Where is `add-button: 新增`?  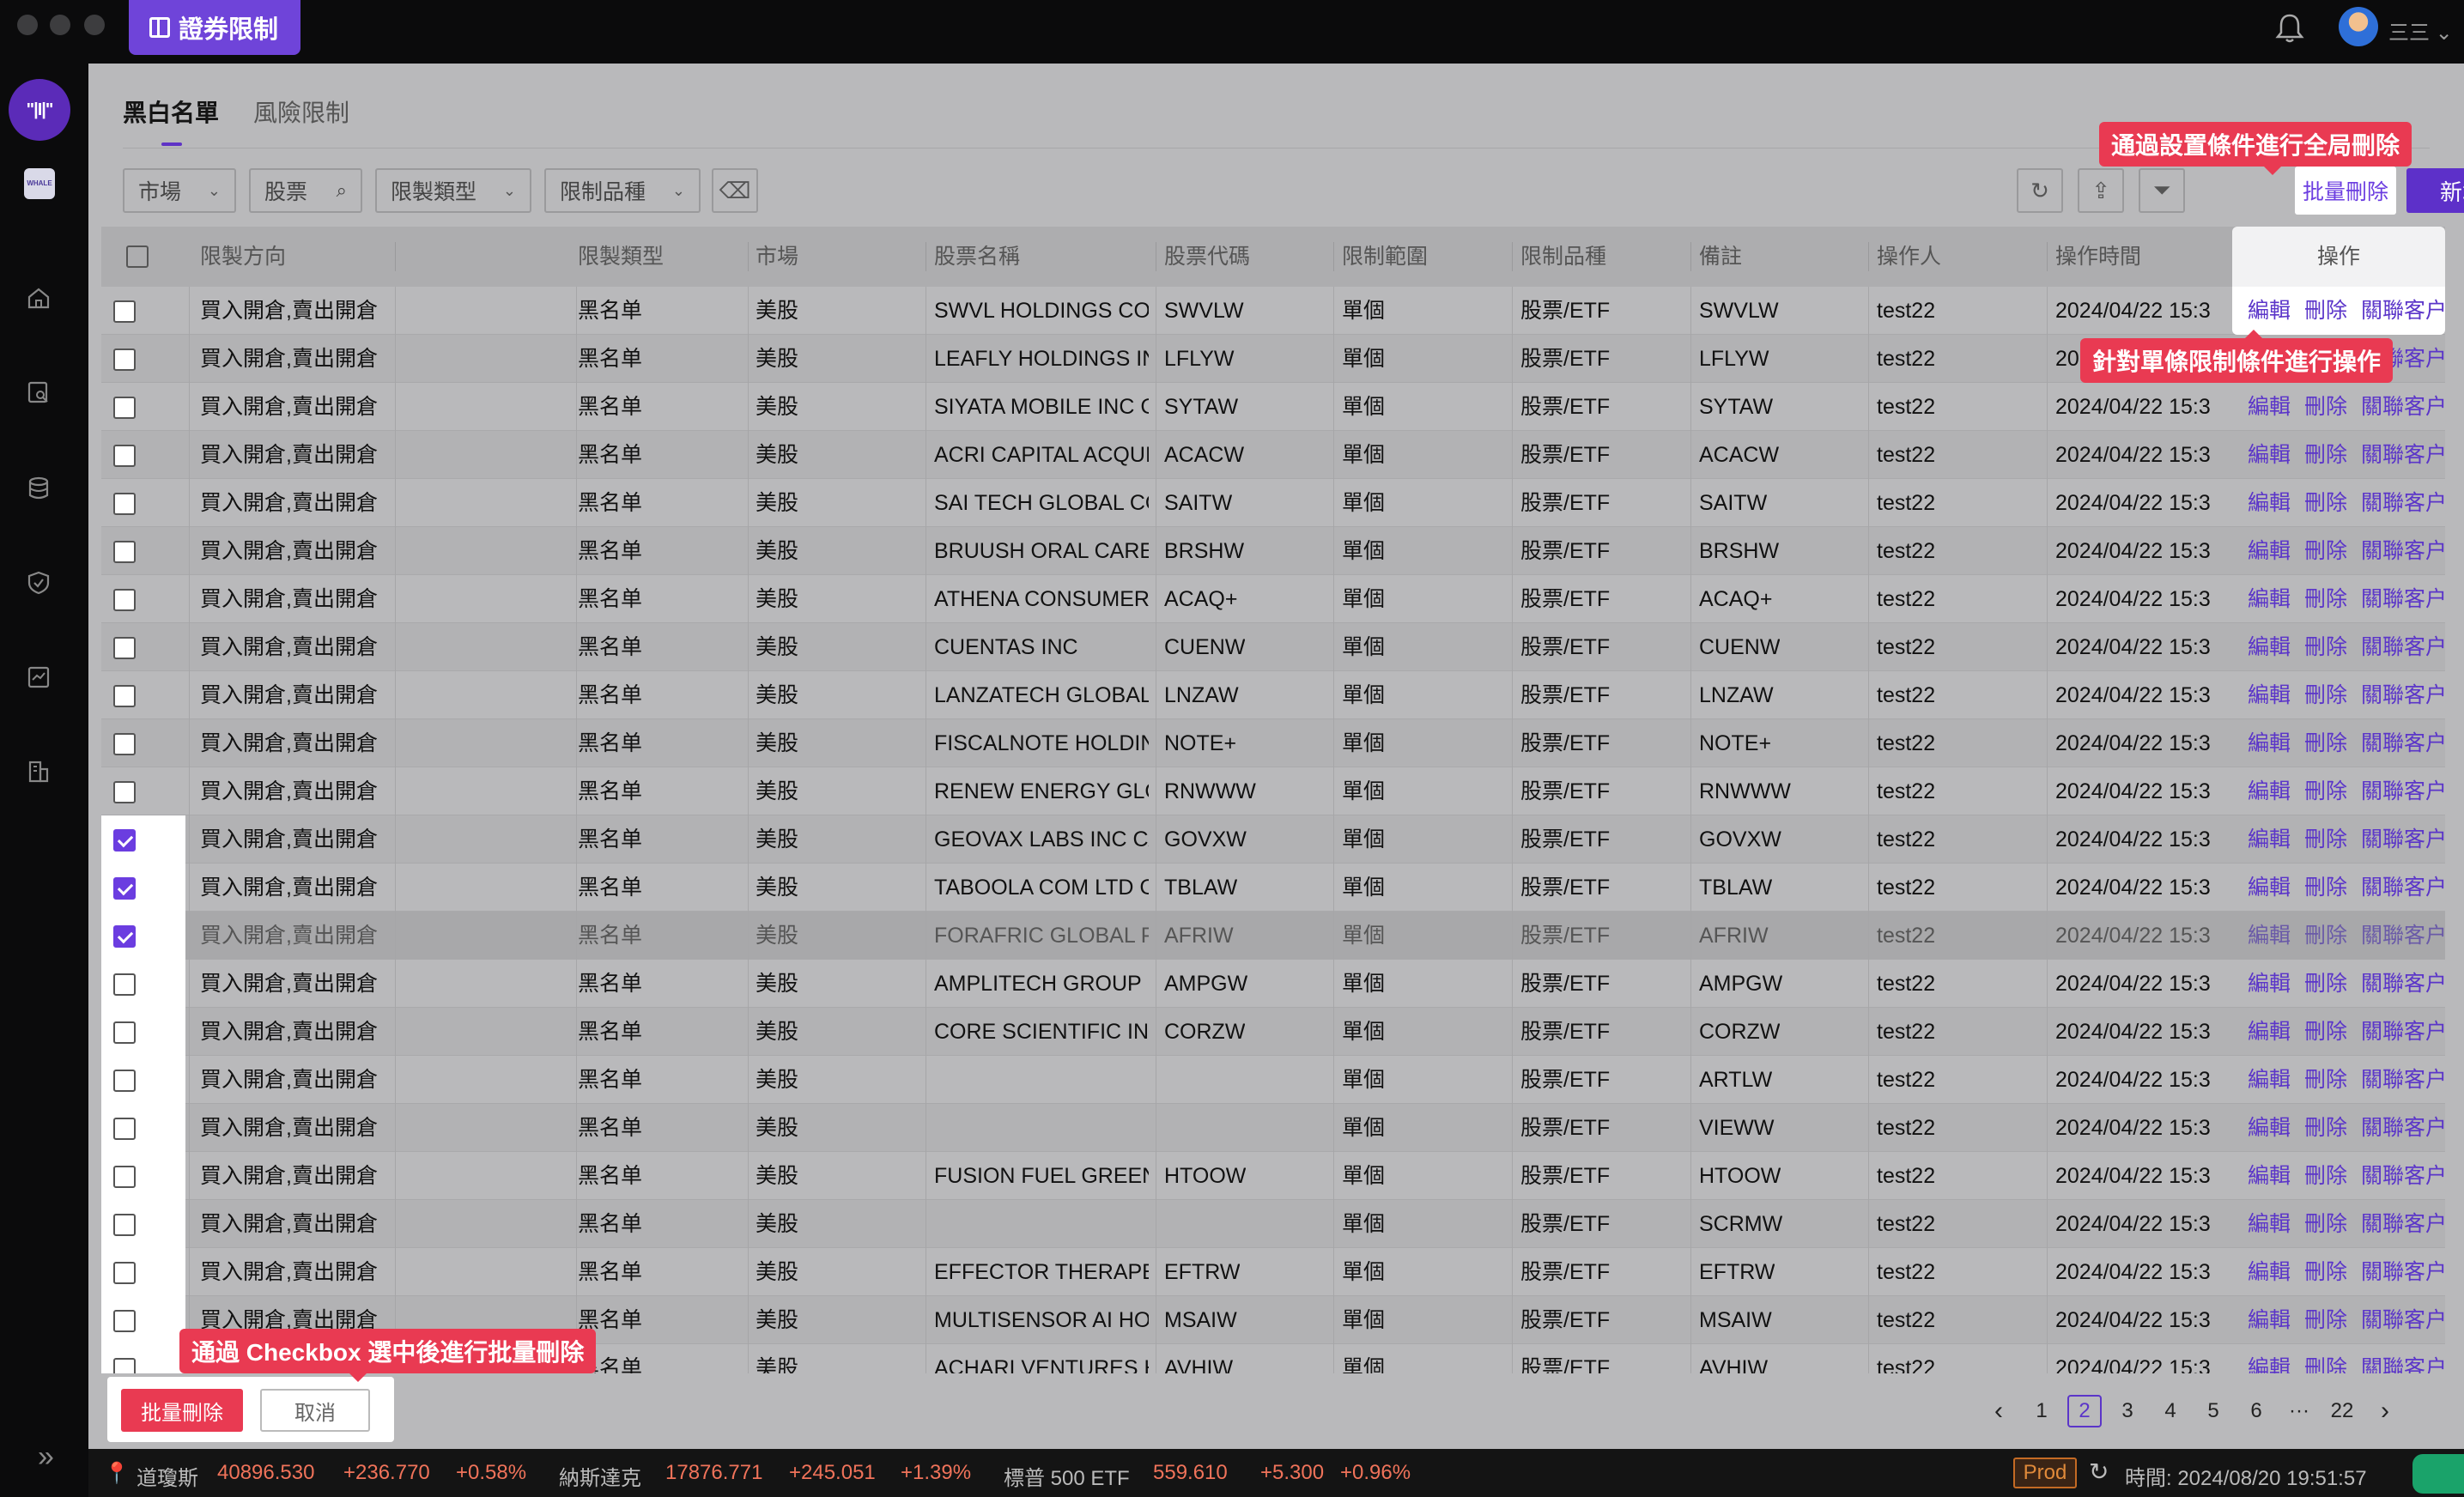 add-button: 新增 is located at coordinates (2435, 190).